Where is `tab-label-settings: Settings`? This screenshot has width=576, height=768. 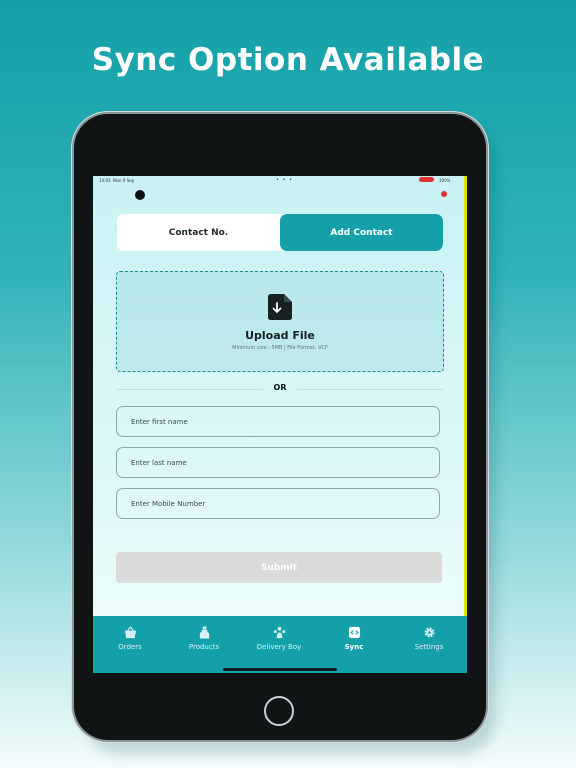
tab-label-settings: Settings is located at coordinates (429, 647).